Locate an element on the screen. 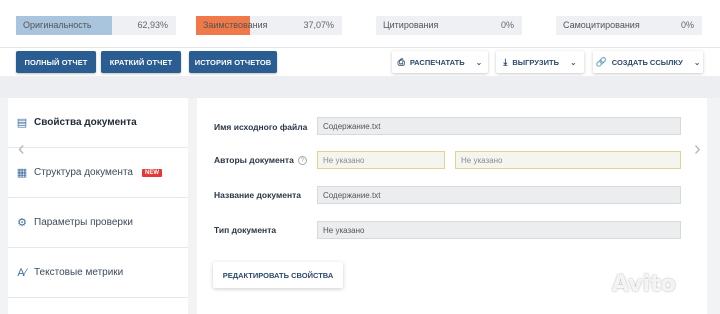 Image resolution: width=720 pixels, height=314 pixels. authors-label-text: Авторы документа is located at coordinates (254, 160).